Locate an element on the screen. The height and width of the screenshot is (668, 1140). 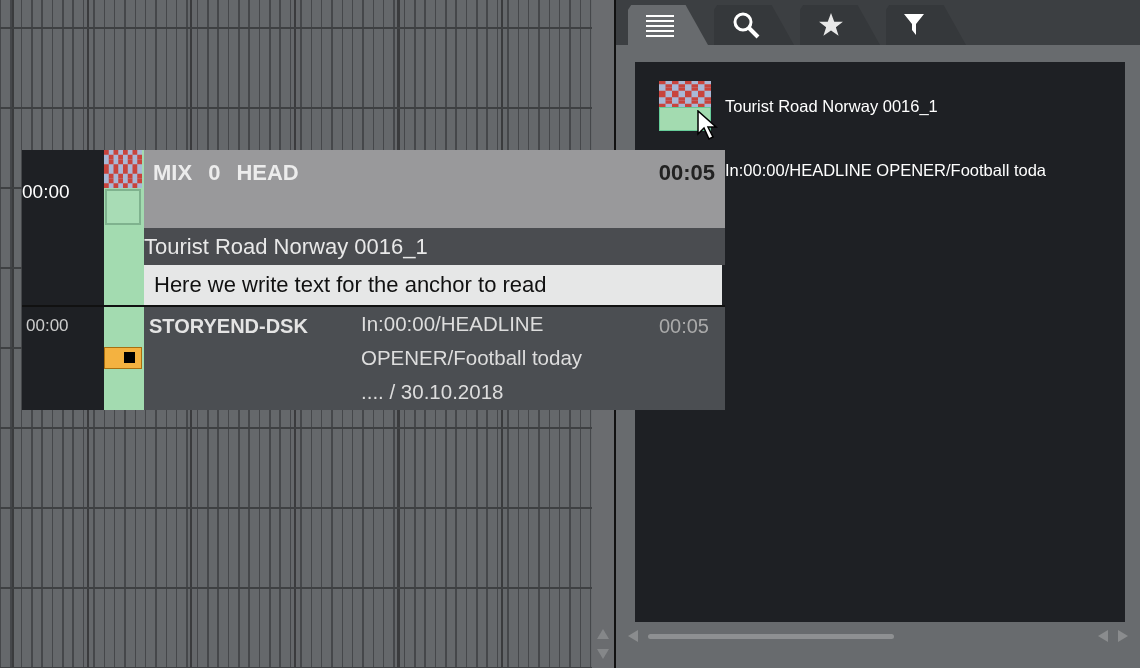
filter-icon is located at coordinates (914, 25).